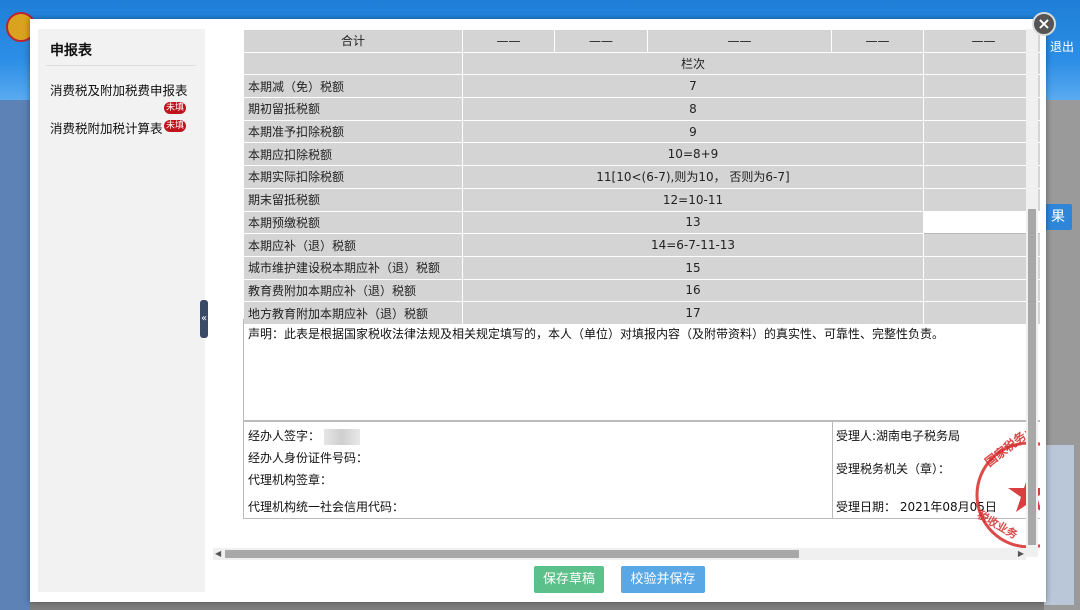 Image resolution: width=1080 pixels, height=610 pixels. I want to click on close-icon: ×, so click(1044, 24).